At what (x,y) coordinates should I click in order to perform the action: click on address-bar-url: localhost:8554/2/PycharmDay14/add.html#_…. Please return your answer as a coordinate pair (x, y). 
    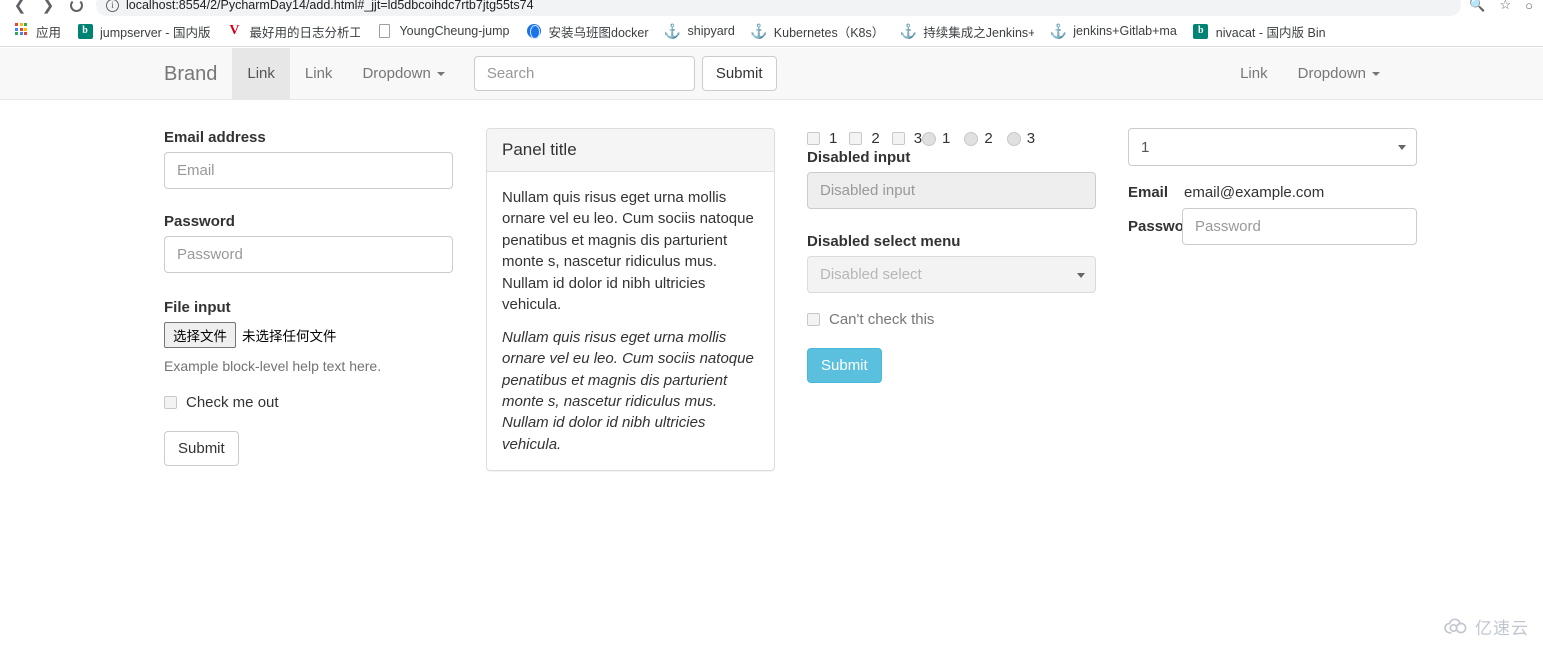
    Looking at the image, I should click on (330, 6).